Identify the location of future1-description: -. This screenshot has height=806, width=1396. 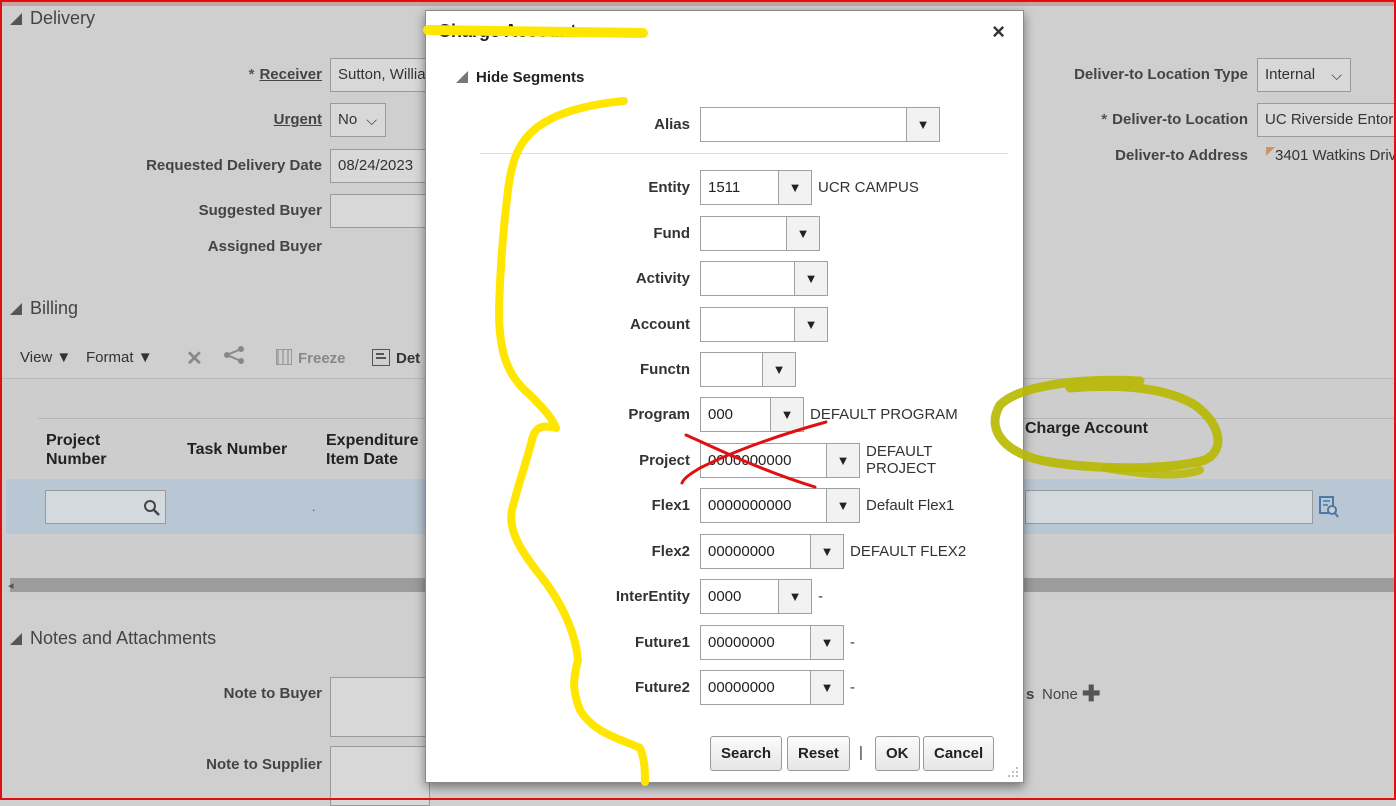
(852, 642).